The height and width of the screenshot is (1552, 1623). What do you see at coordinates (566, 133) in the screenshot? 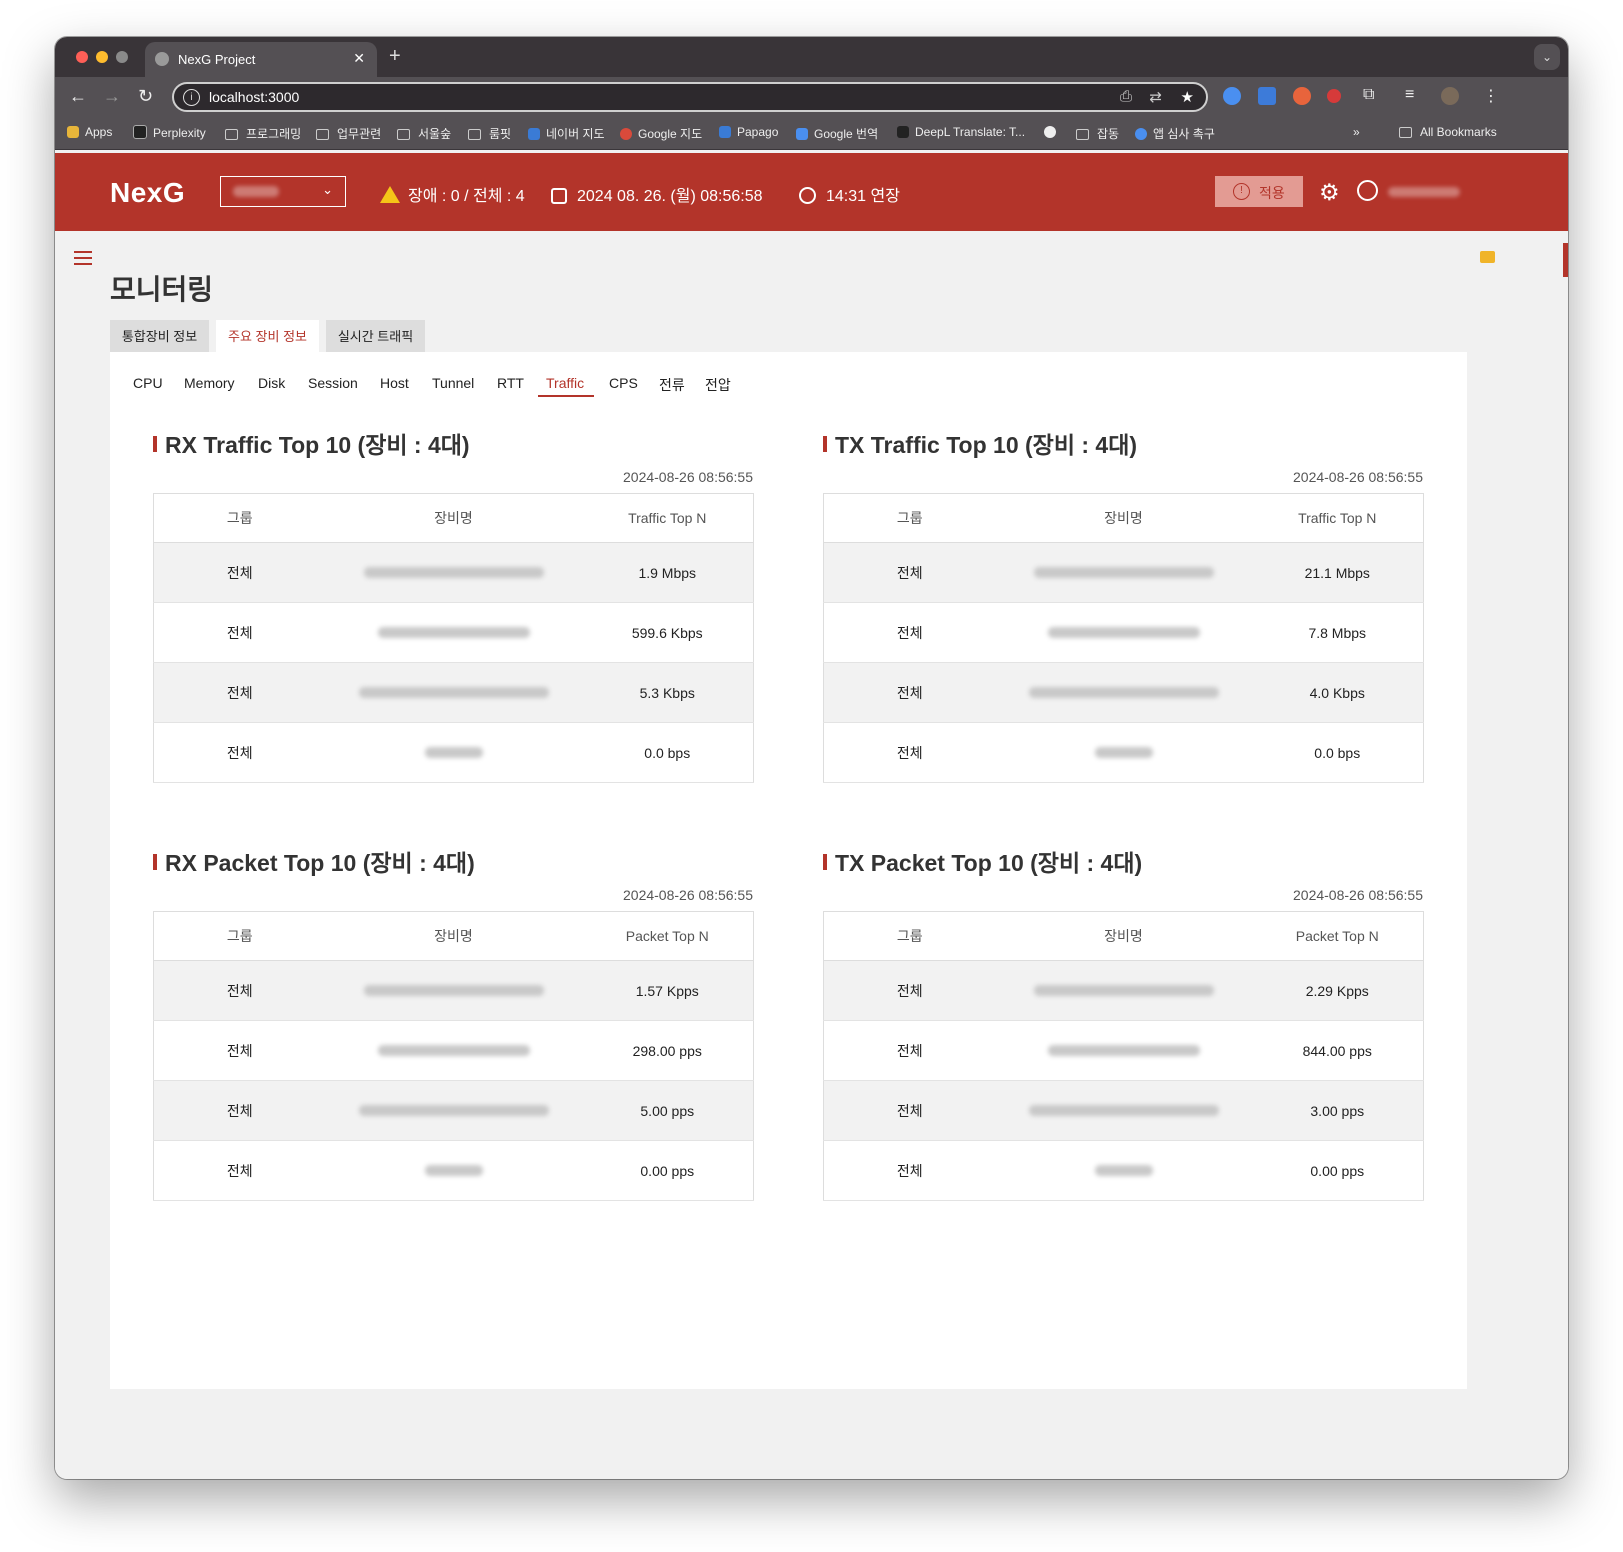
I see `bookmark-naver-map: 네이버 지도` at bounding box center [566, 133].